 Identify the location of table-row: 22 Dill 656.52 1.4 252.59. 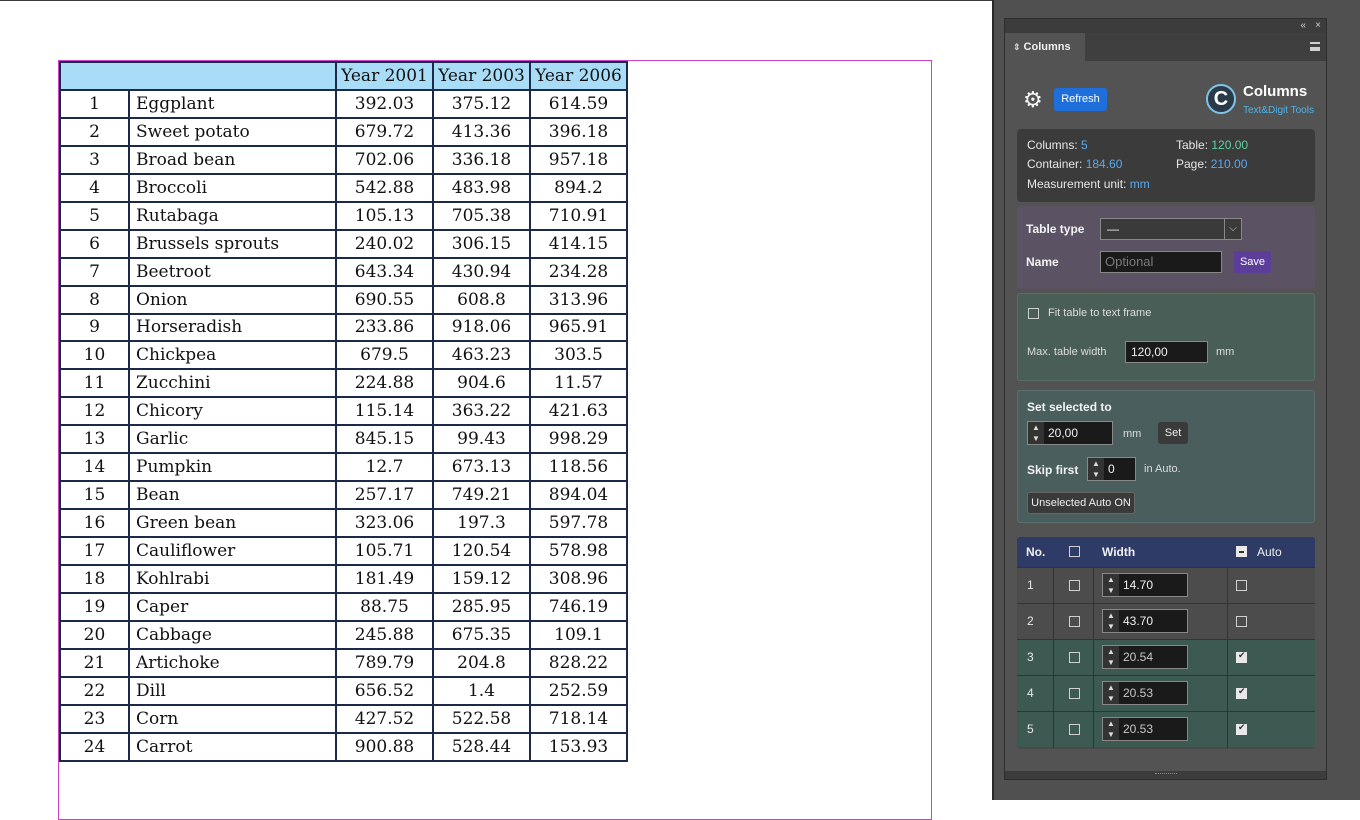
(343, 690).